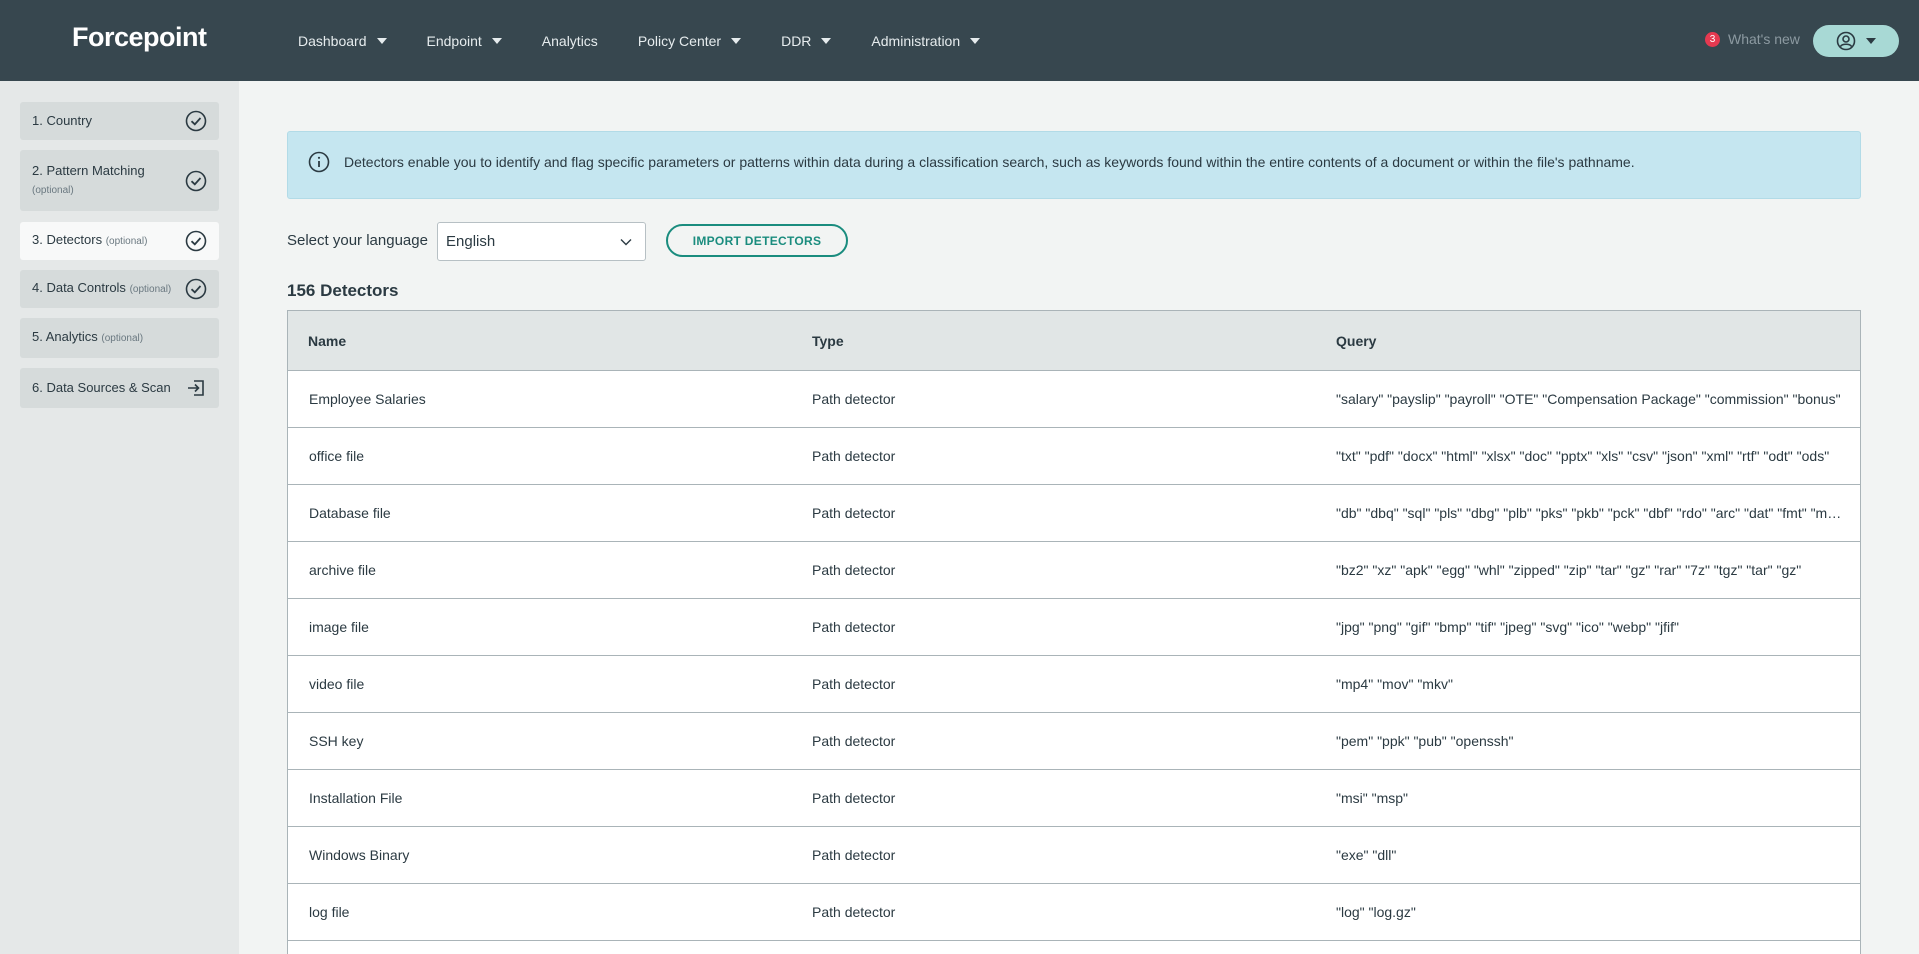  I want to click on cell-name: SSH key, so click(336, 741).